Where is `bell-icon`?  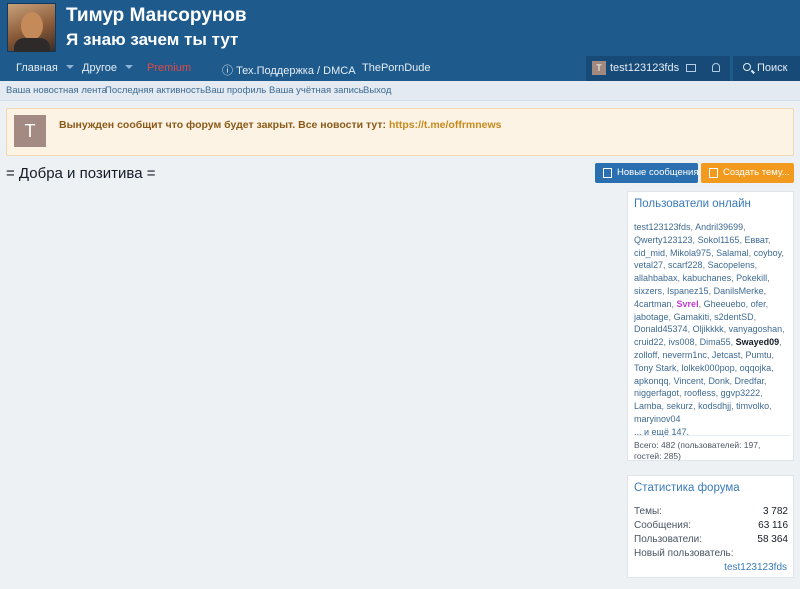 bell-icon is located at coordinates (716, 67).